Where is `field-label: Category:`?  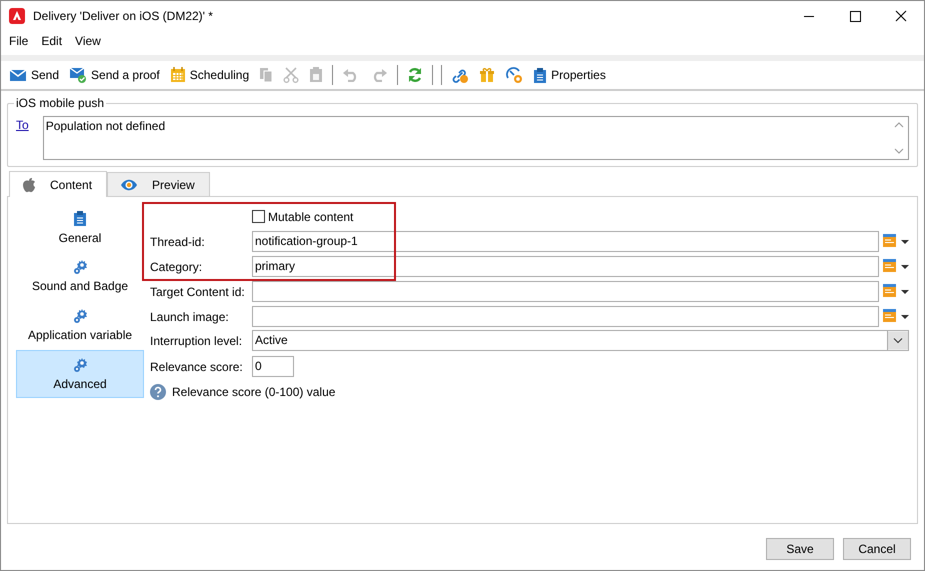 field-label: Category: is located at coordinates (177, 267).